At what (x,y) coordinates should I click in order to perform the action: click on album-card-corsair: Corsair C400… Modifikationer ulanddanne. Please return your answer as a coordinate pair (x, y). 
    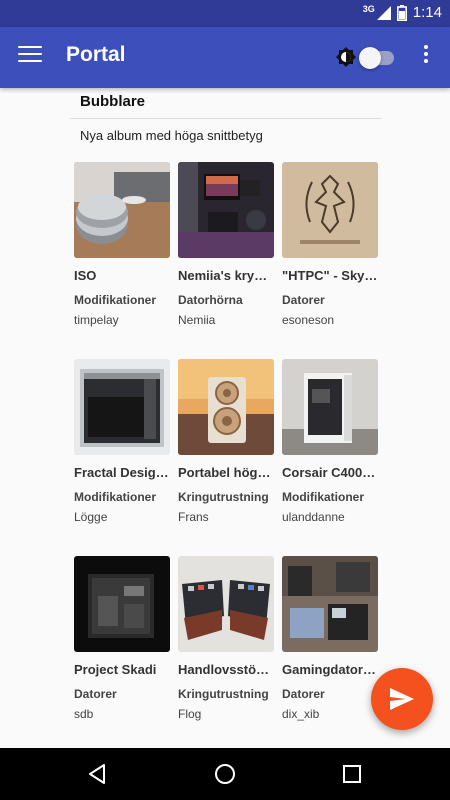
    Looking at the image, I should click on (330, 441).